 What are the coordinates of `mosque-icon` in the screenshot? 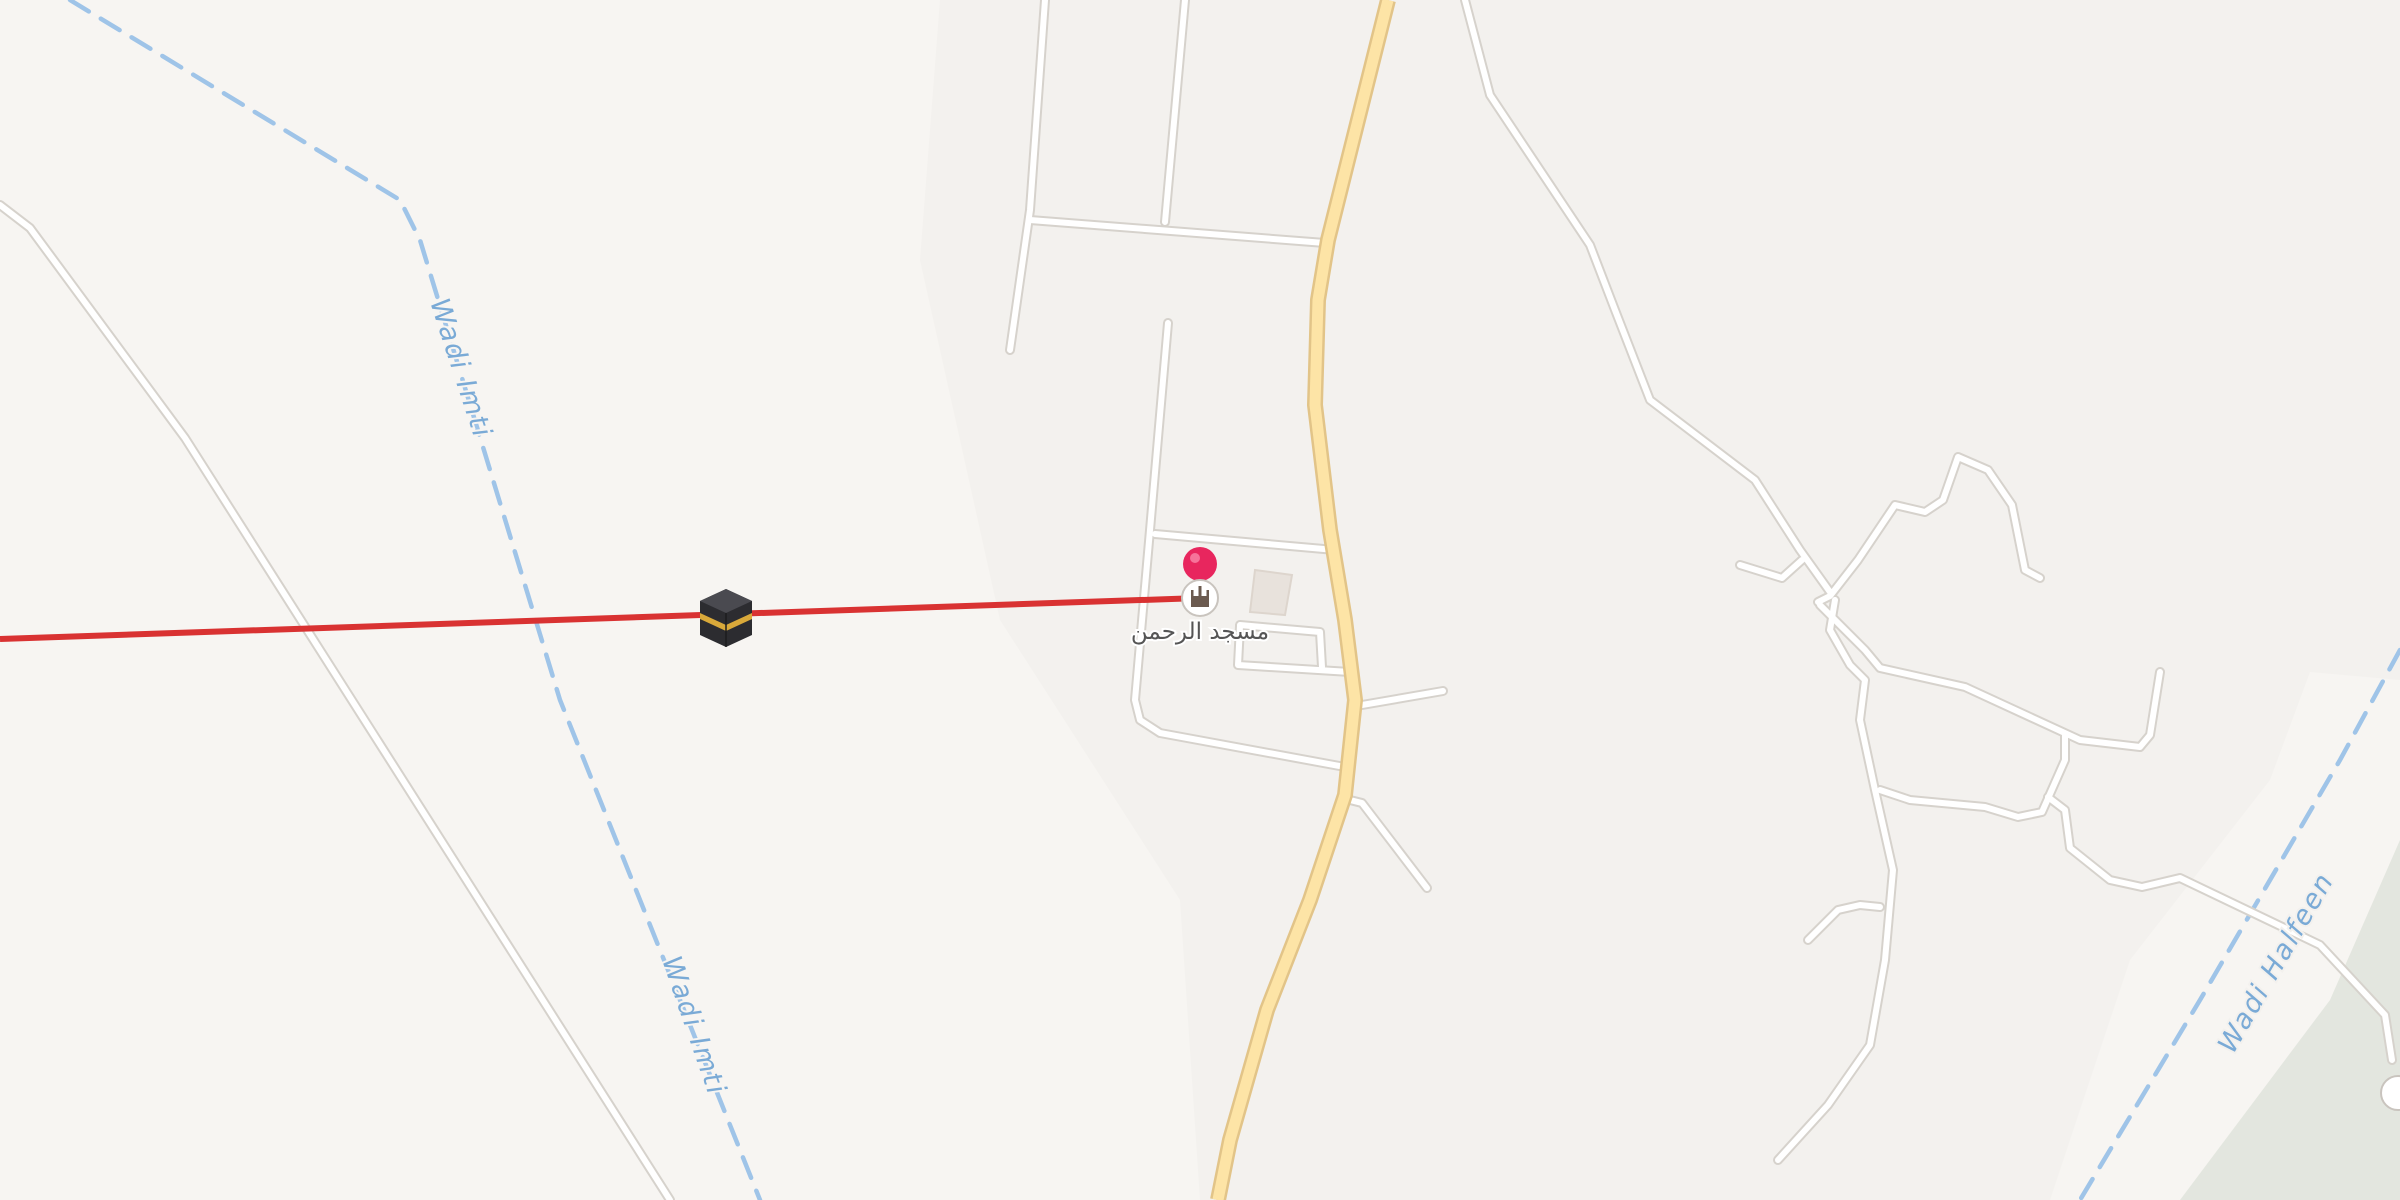 It's located at (1200, 598).